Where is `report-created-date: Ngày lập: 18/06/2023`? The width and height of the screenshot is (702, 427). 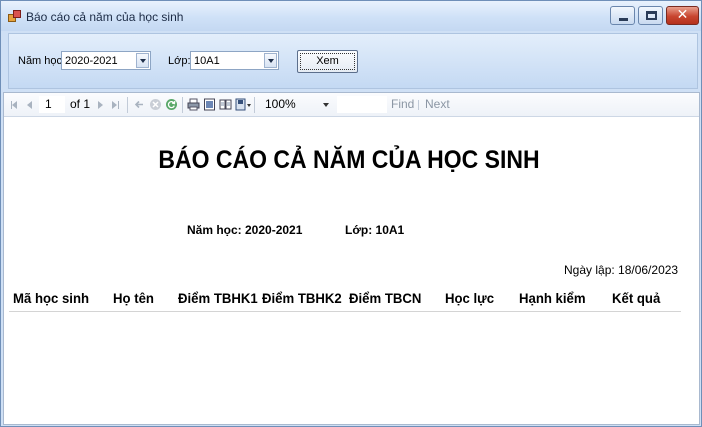 report-created-date: Ngày lập: 18/06/2023 is located at coordinates (621, 270).